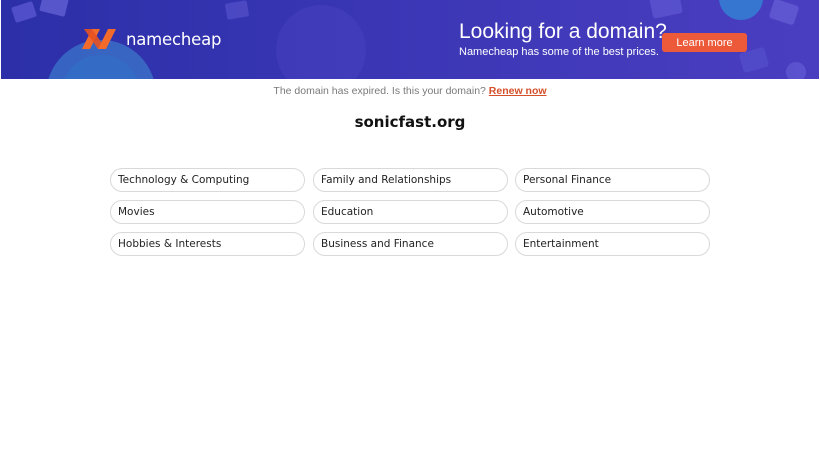  What do you see at coordinates (553, 212) in the screenshot?
I see `category-label: Automotive` at bounding box center [553, 212].